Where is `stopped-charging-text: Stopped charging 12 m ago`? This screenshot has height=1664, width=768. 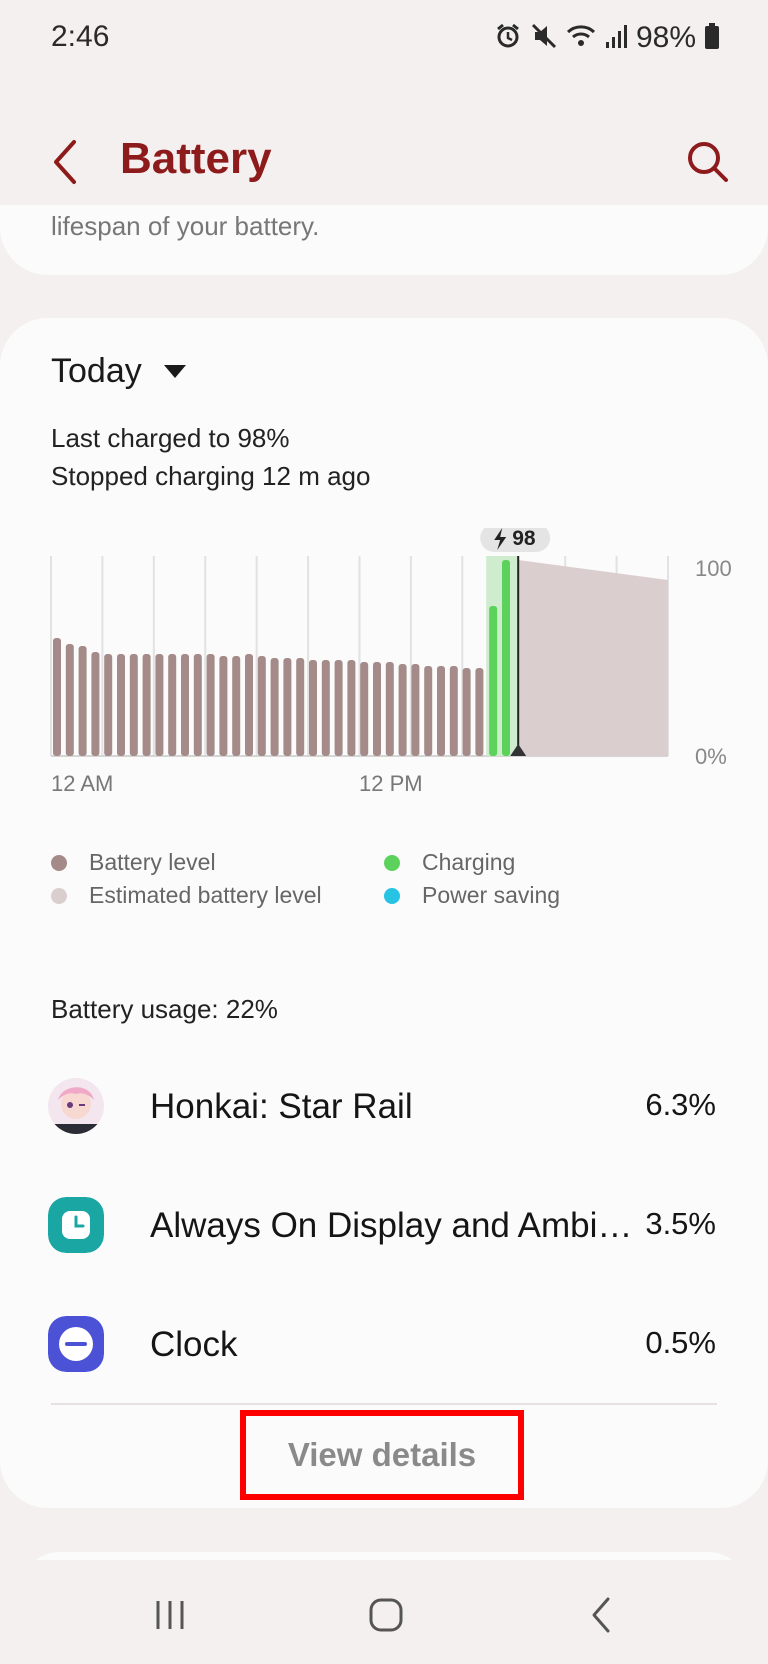 stopped-charging-text: Stopped charging 12 m ago is located at coordinates (211, 476).